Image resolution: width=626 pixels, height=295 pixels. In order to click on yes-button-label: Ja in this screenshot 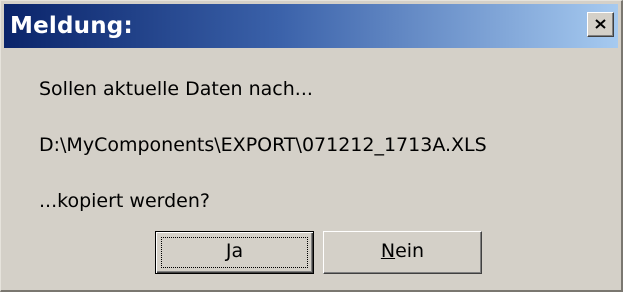, I will do `click(234, 251)`.